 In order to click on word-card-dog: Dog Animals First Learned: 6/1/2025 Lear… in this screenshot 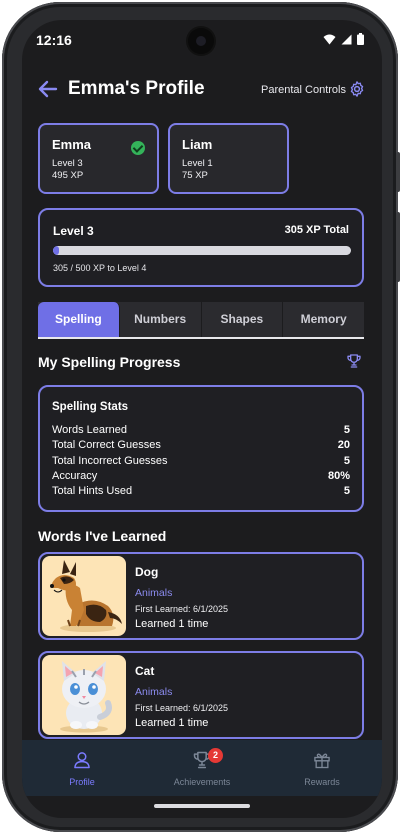, I will do `click(201, 596)`.